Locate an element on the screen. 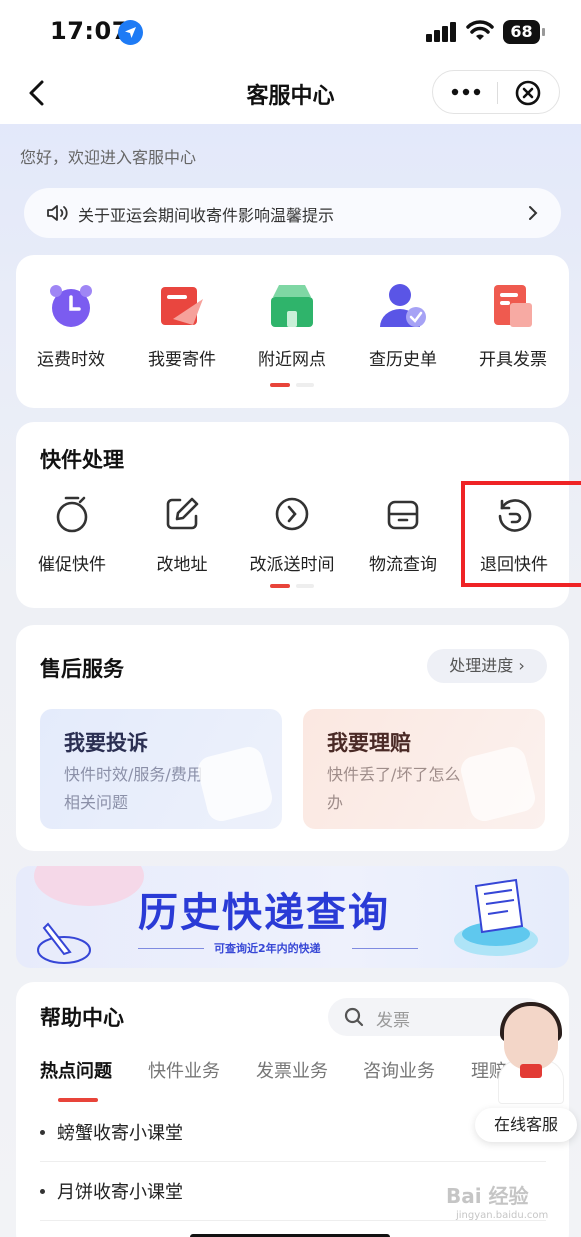  nav-bar: 客服中心 is located at coordinates (290, 94).